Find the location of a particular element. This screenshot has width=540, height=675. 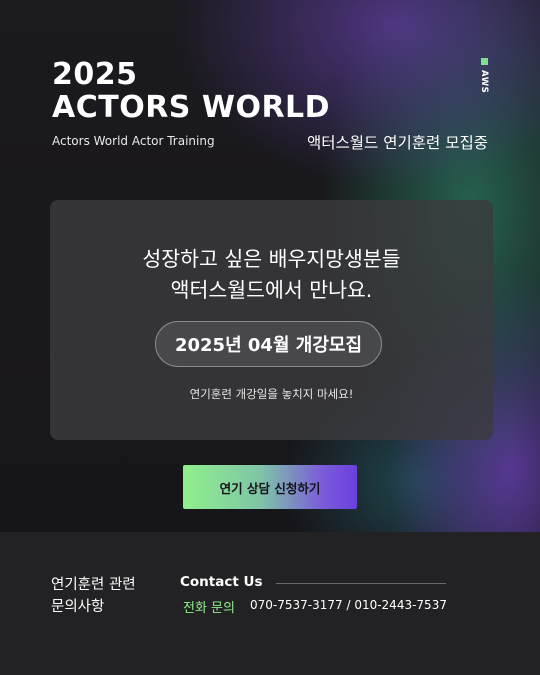

square-icon is located at coordinates (484, 61).